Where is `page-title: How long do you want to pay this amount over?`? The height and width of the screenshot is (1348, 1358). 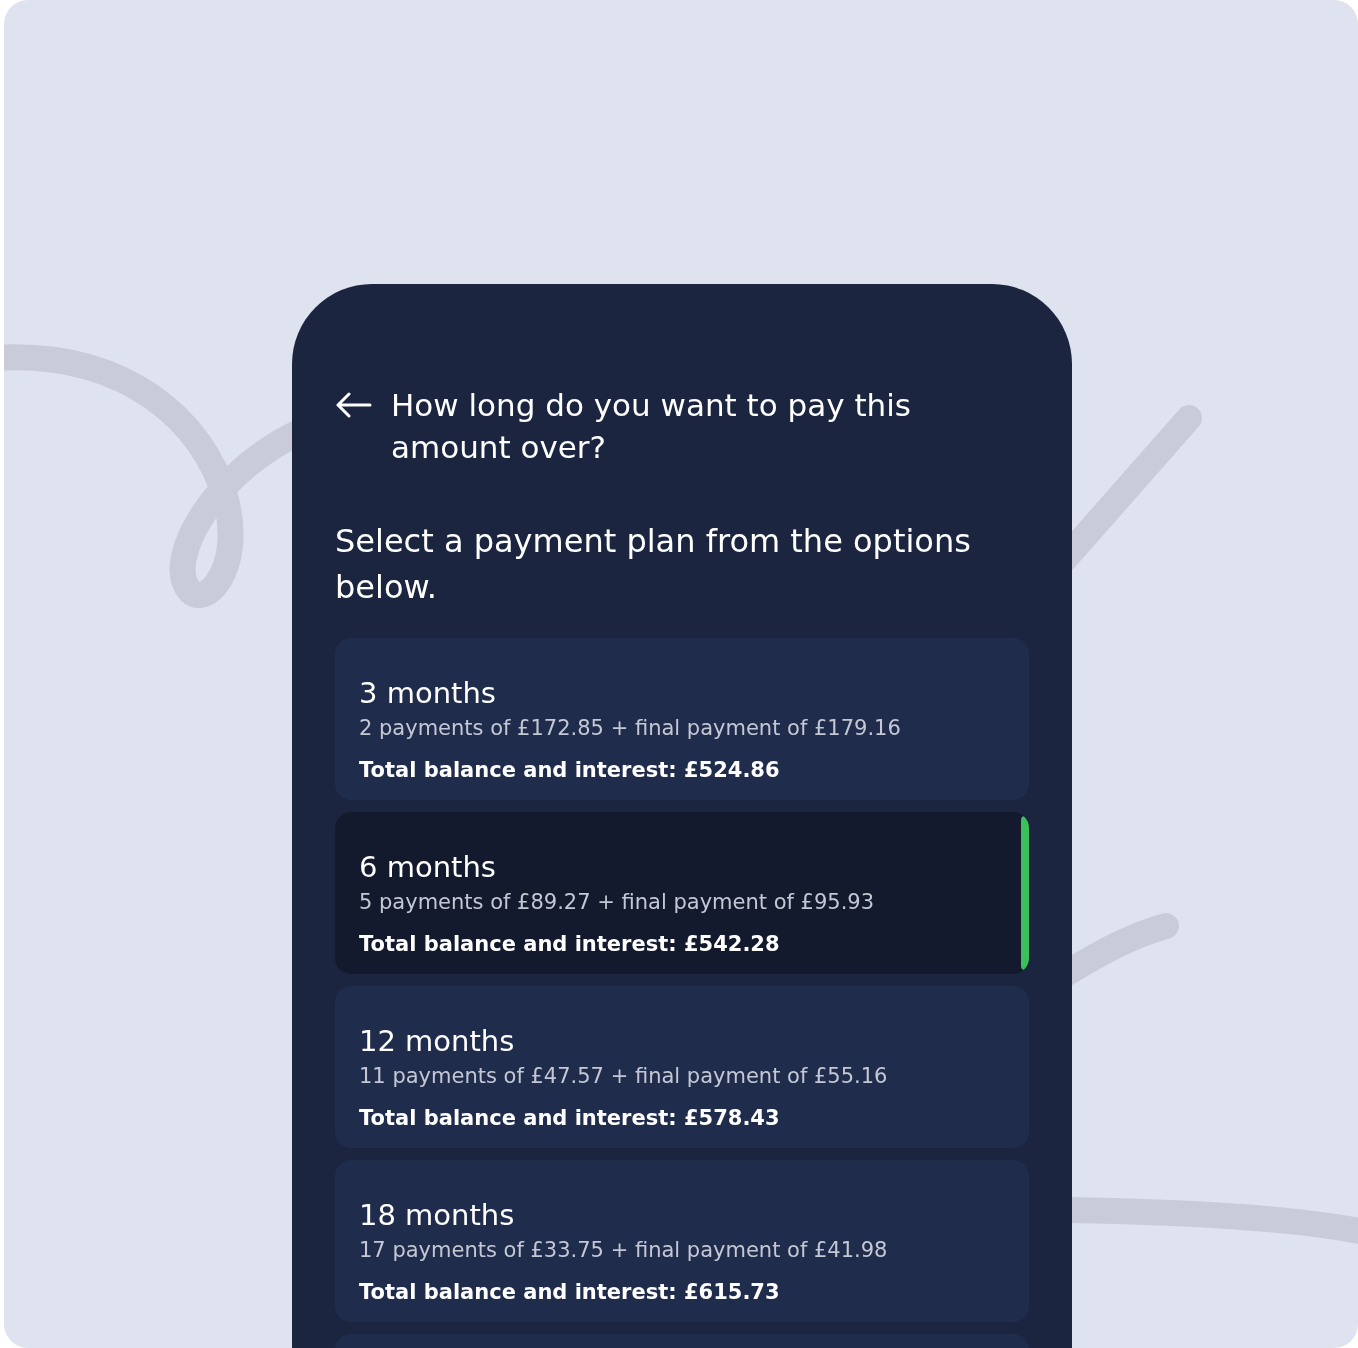
page-title: How long do you want to pay this amount over? is located at coordinates (651, 426).